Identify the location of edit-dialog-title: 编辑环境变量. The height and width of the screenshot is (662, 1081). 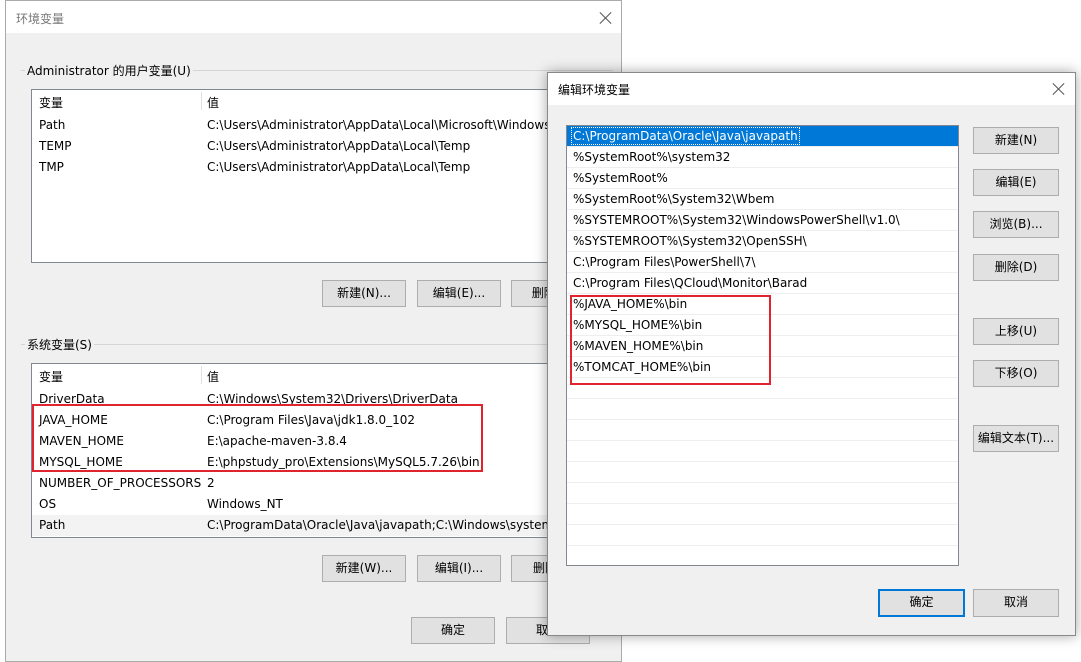
(594, 90).